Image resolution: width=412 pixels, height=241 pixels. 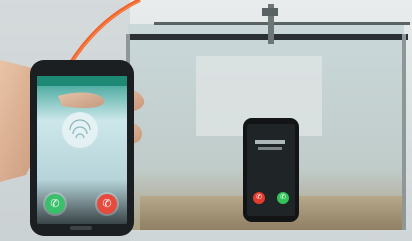 I want to click on android-accept-call-button: ✆, so click(x=55, y=204).